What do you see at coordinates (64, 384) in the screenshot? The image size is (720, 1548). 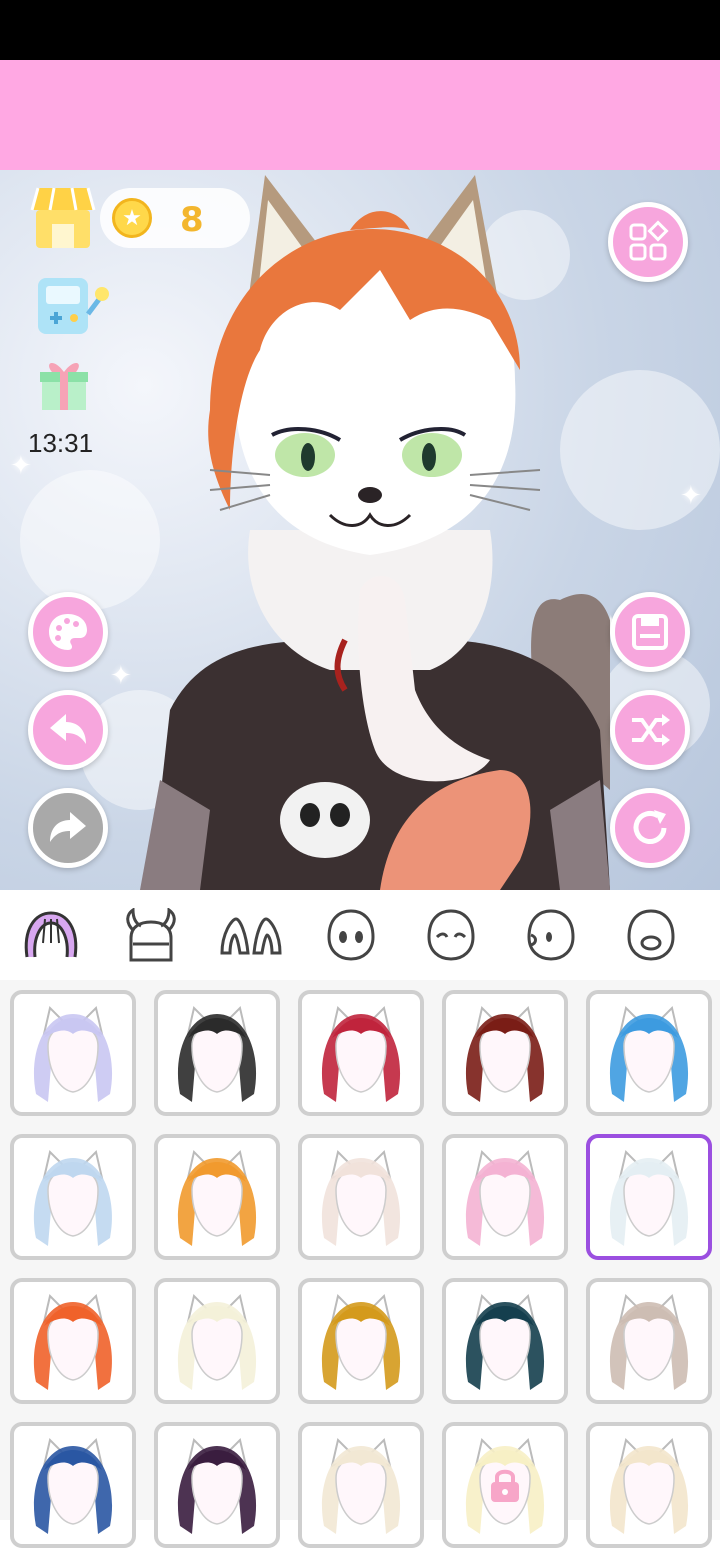 I see `gift-icon` at bounding box center [64, 384].